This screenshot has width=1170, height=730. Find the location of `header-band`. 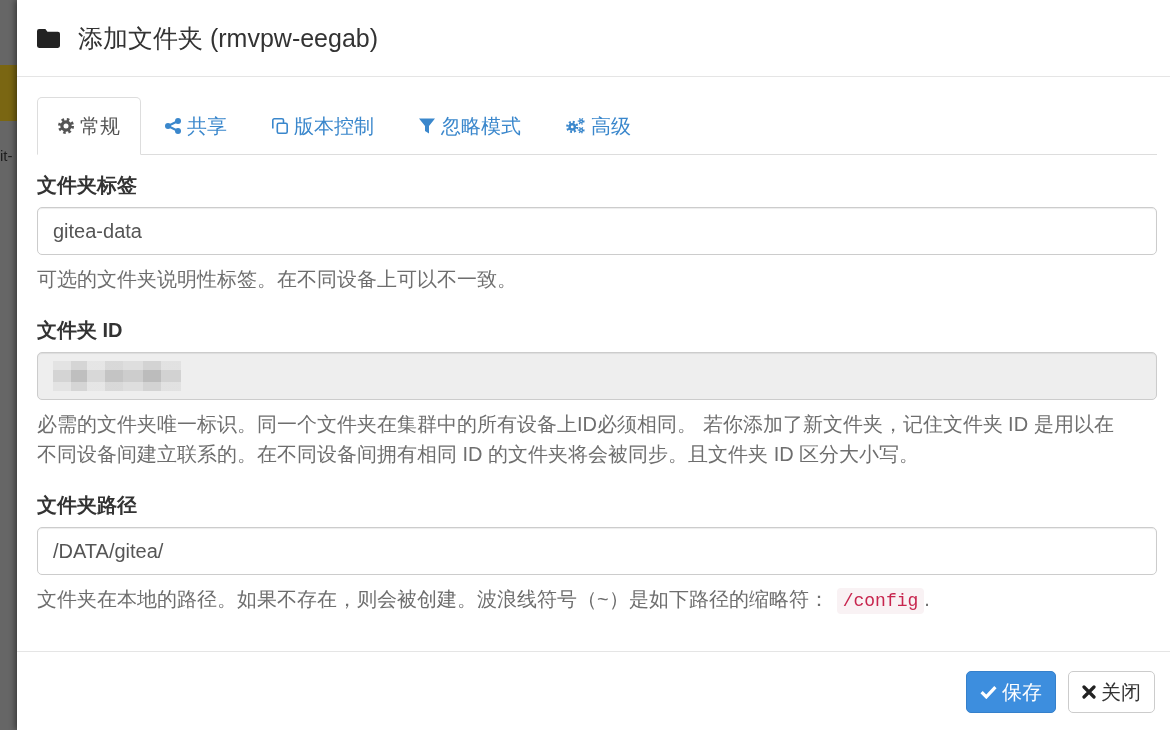

header-band is located at coordinates (8, 93).